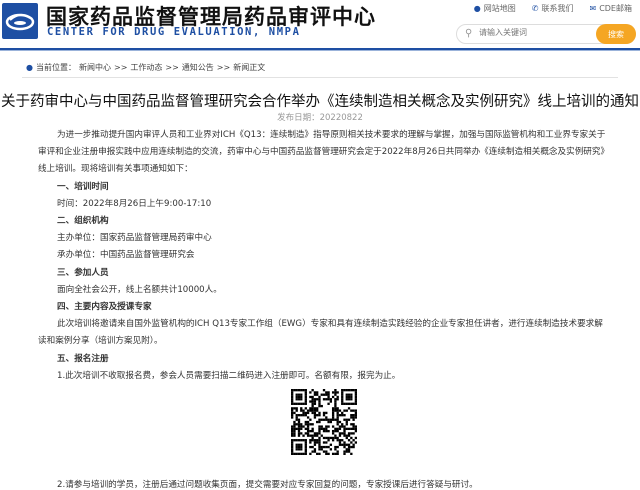 The width and height of the screenshot is (640, 490). Describe the element at coordinates (83, 358) in the screenshot. I see `section-heading: 五、报名注册` at that location.